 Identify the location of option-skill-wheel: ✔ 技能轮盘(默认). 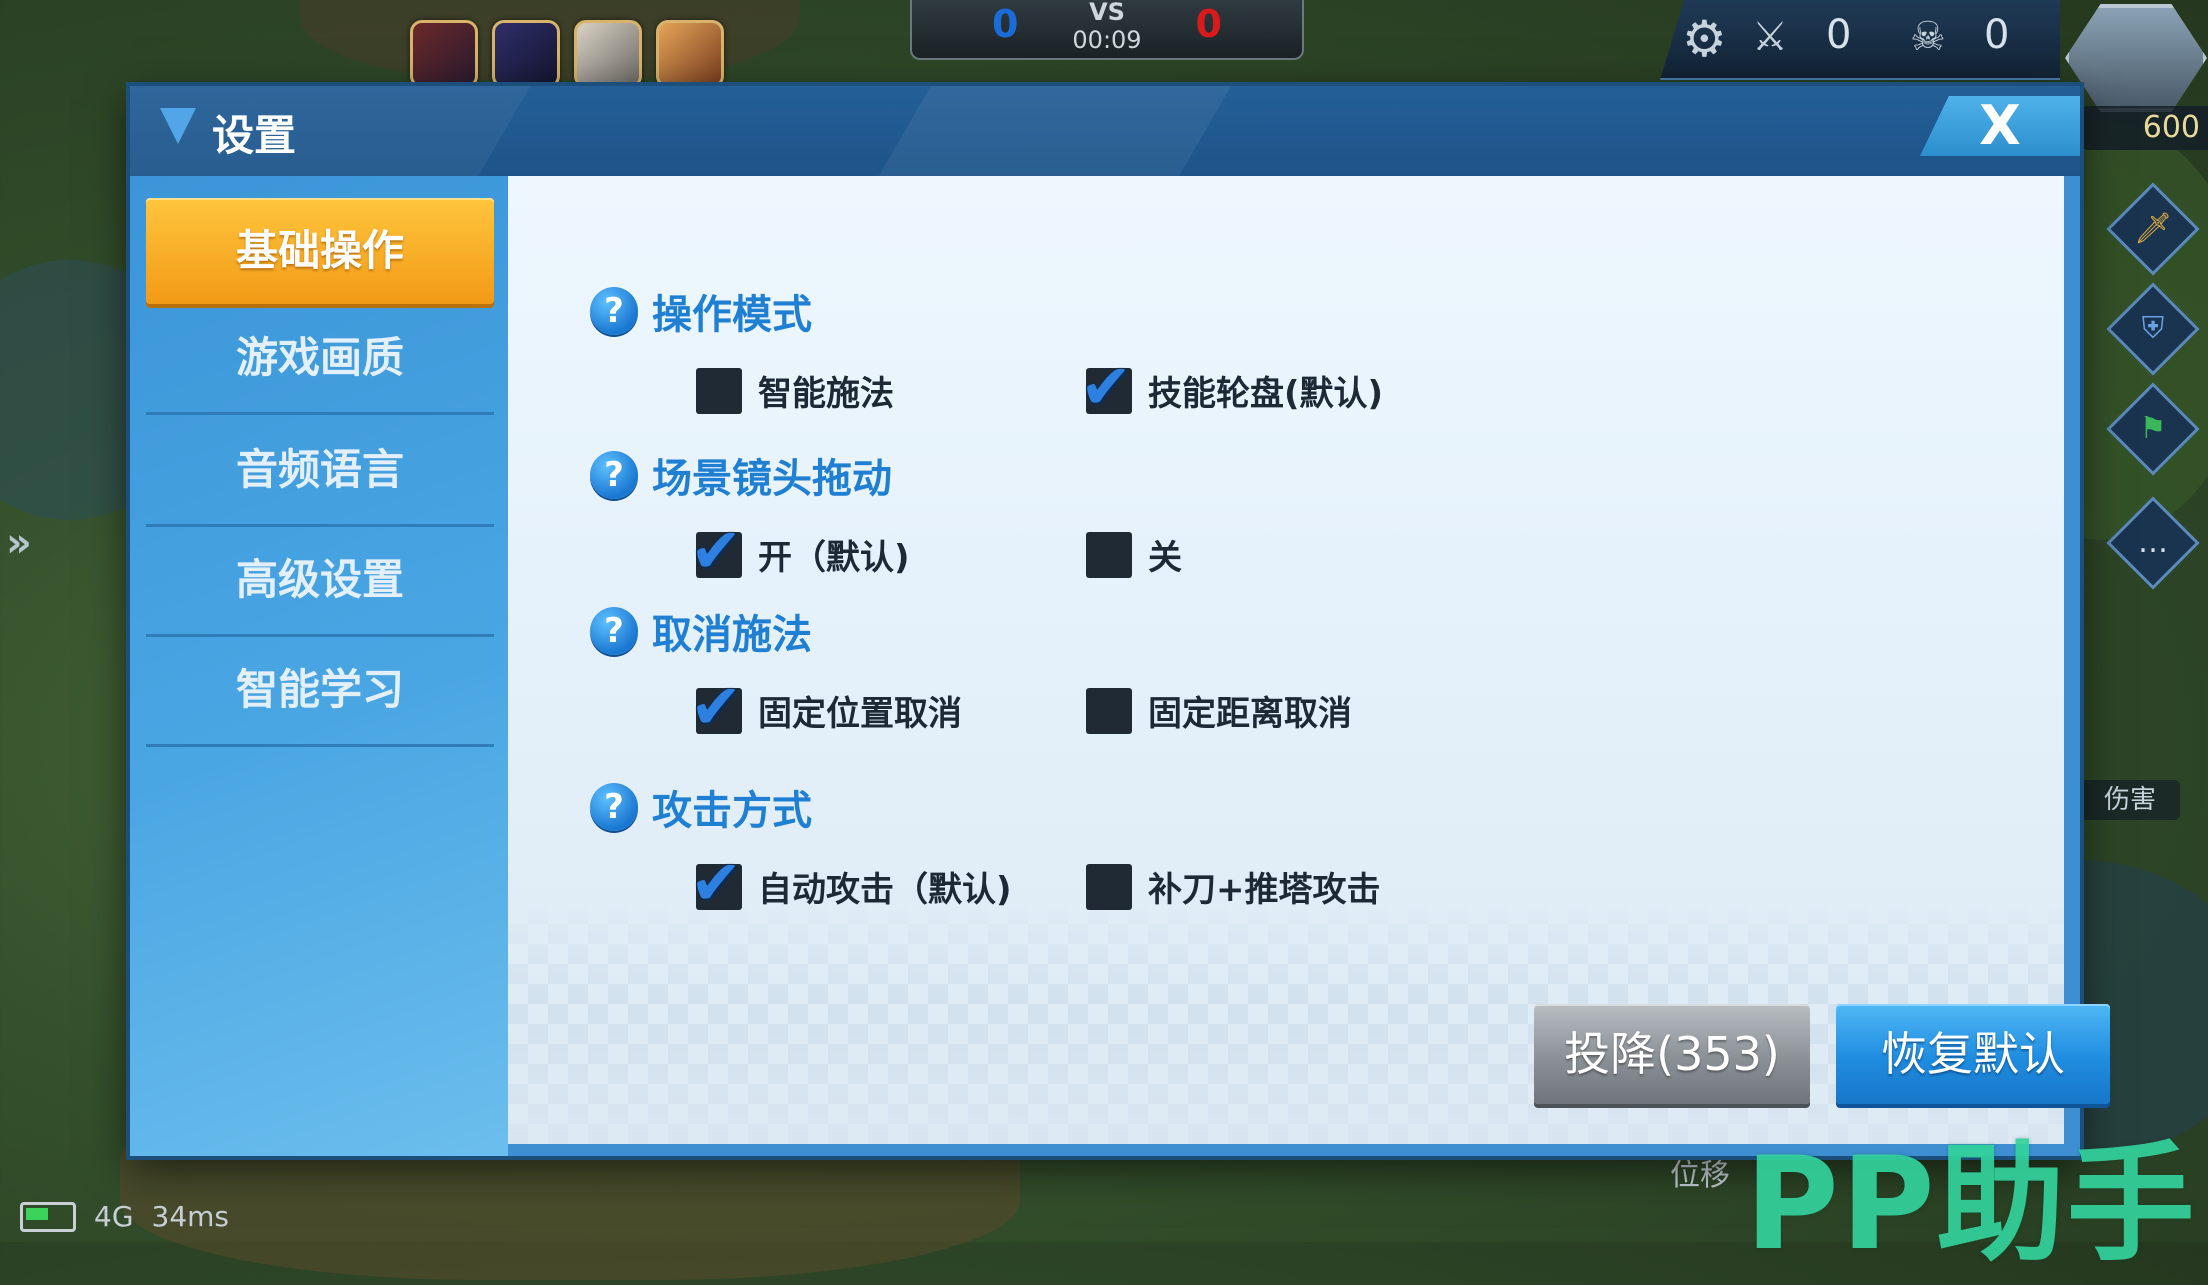
(1232, 386).